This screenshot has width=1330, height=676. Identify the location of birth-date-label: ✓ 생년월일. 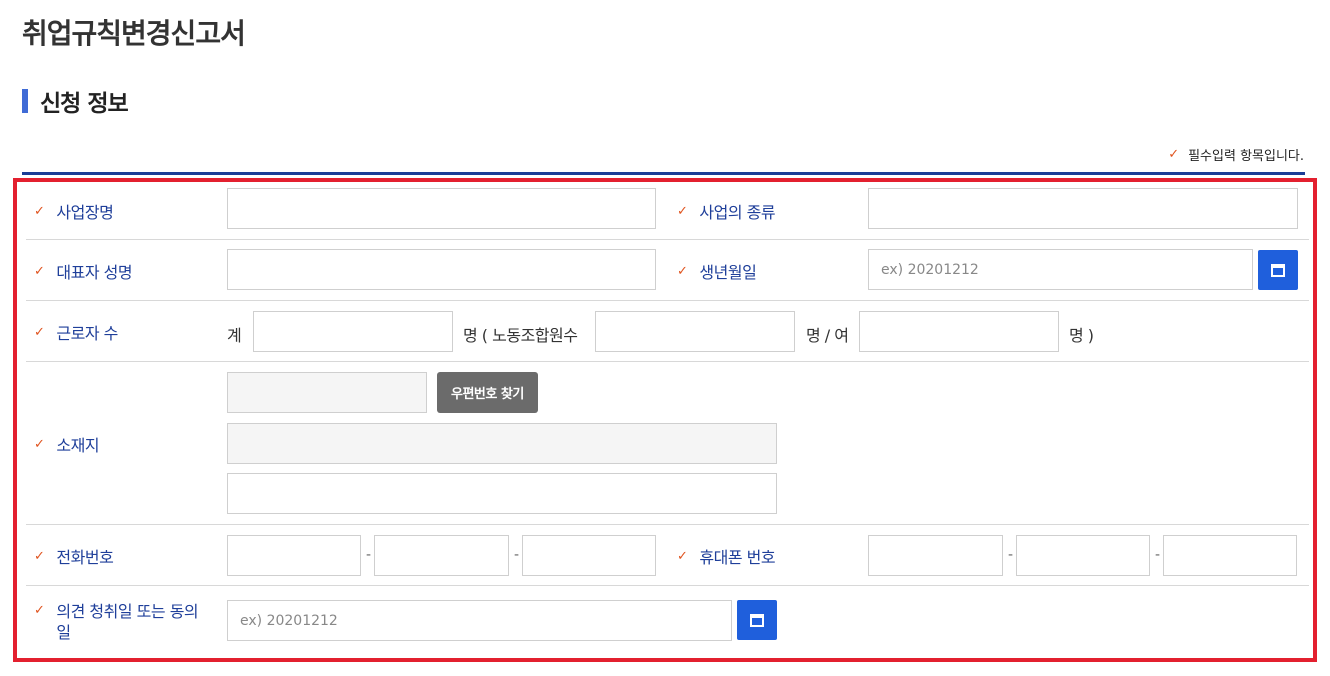
(717, 272).